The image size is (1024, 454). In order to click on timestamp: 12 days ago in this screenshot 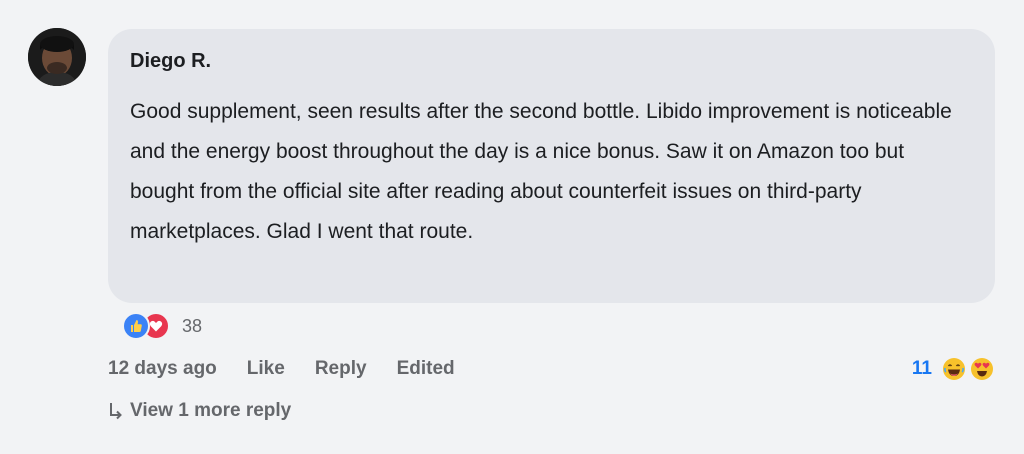, I will do `click(162, 369)`.